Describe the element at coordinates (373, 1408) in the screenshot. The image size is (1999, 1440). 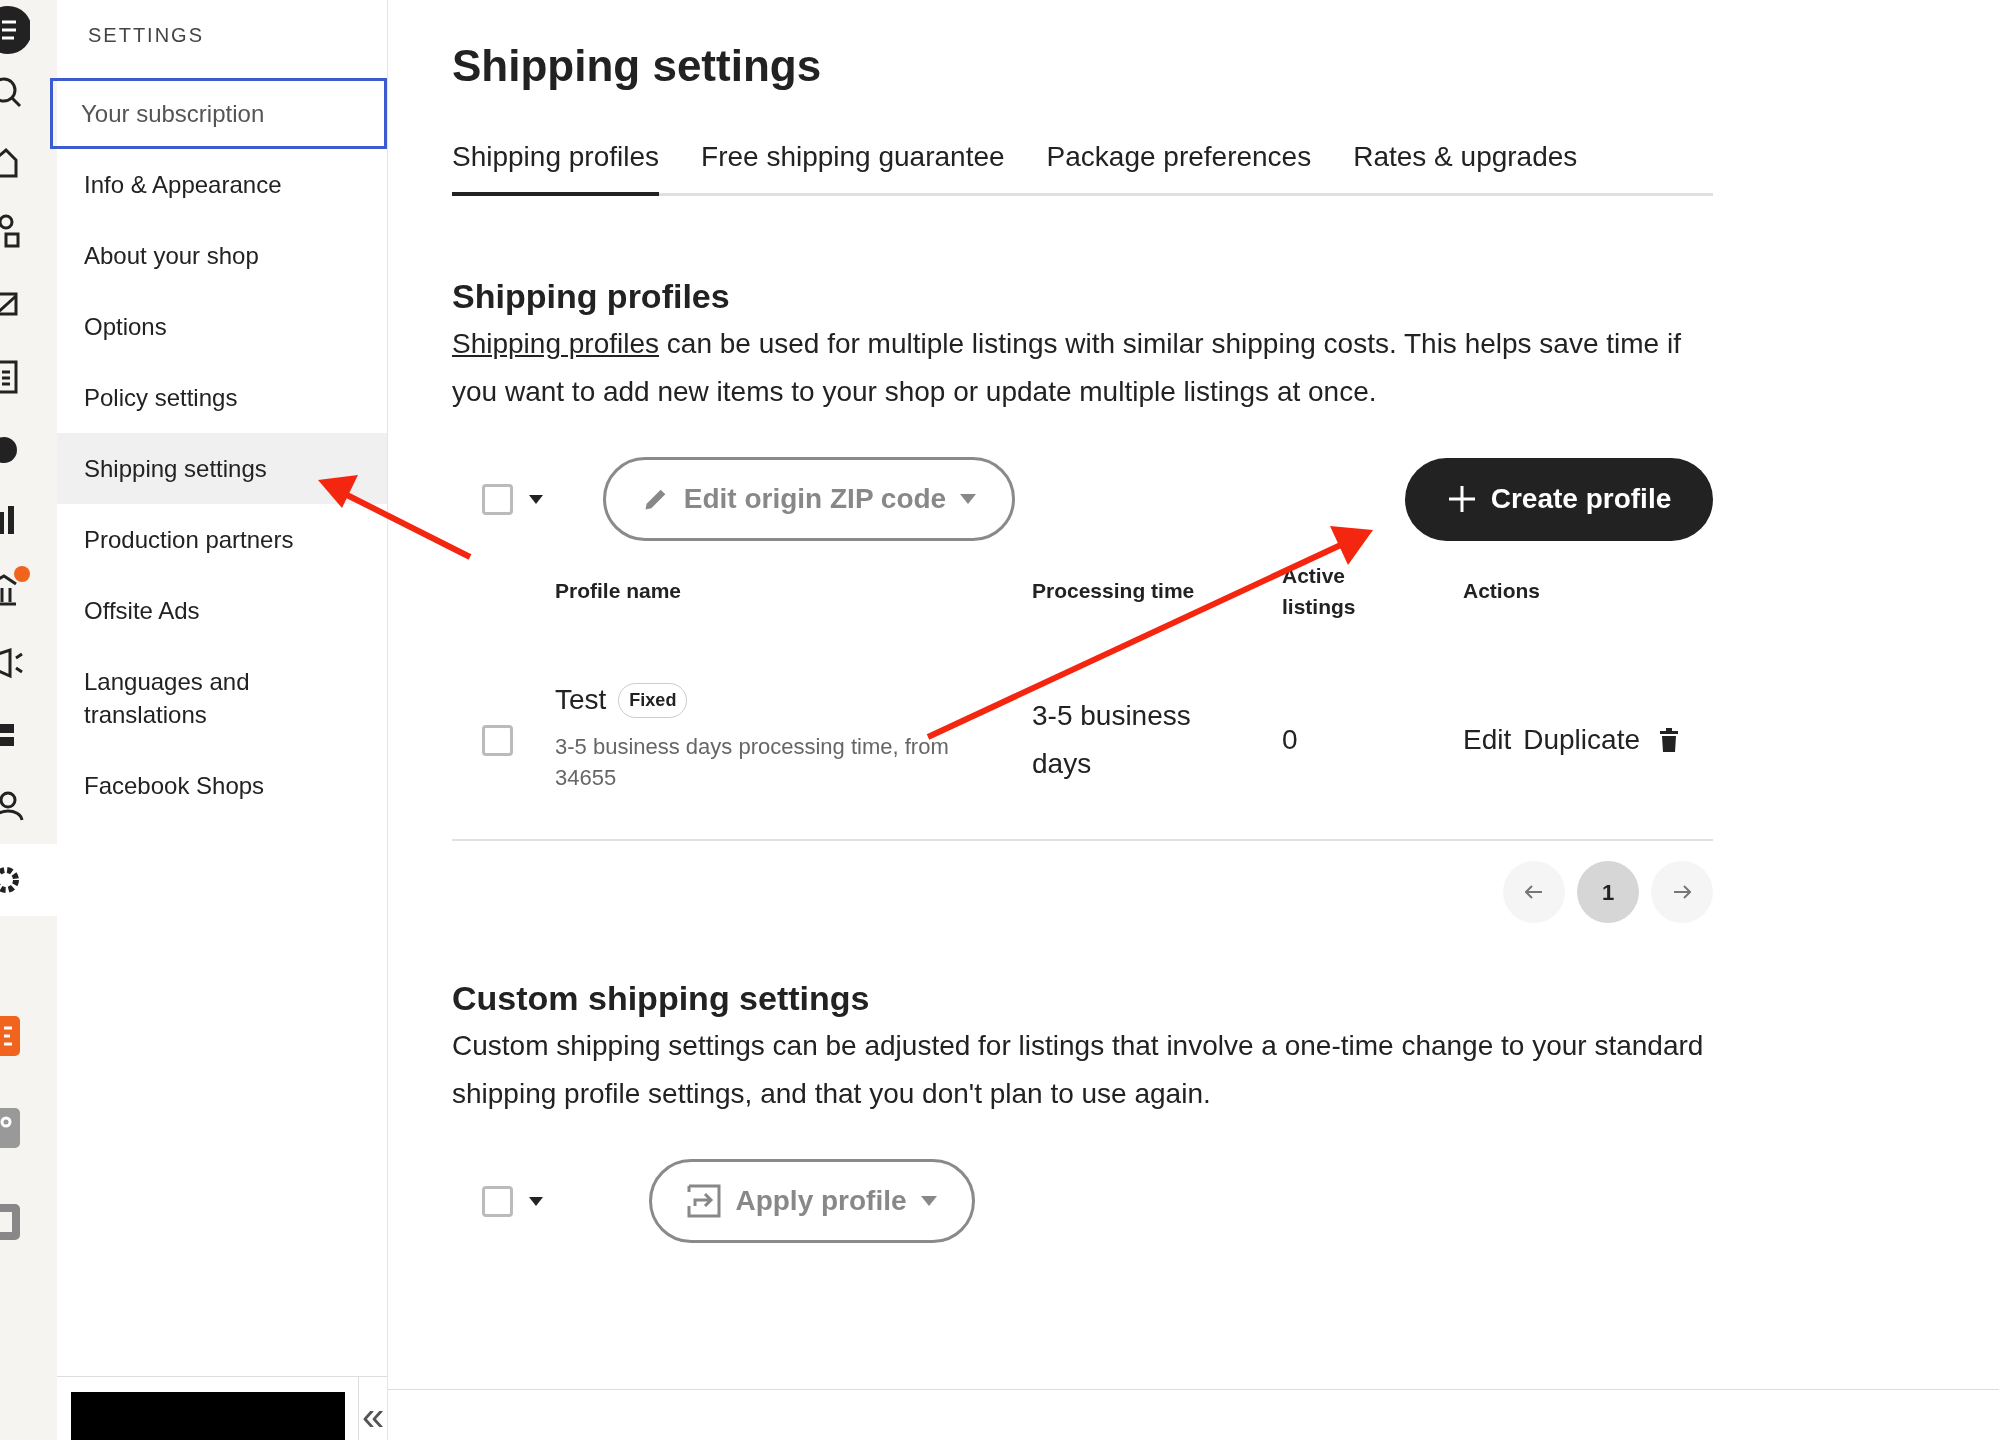
I see `collapse-button: «` at that location.